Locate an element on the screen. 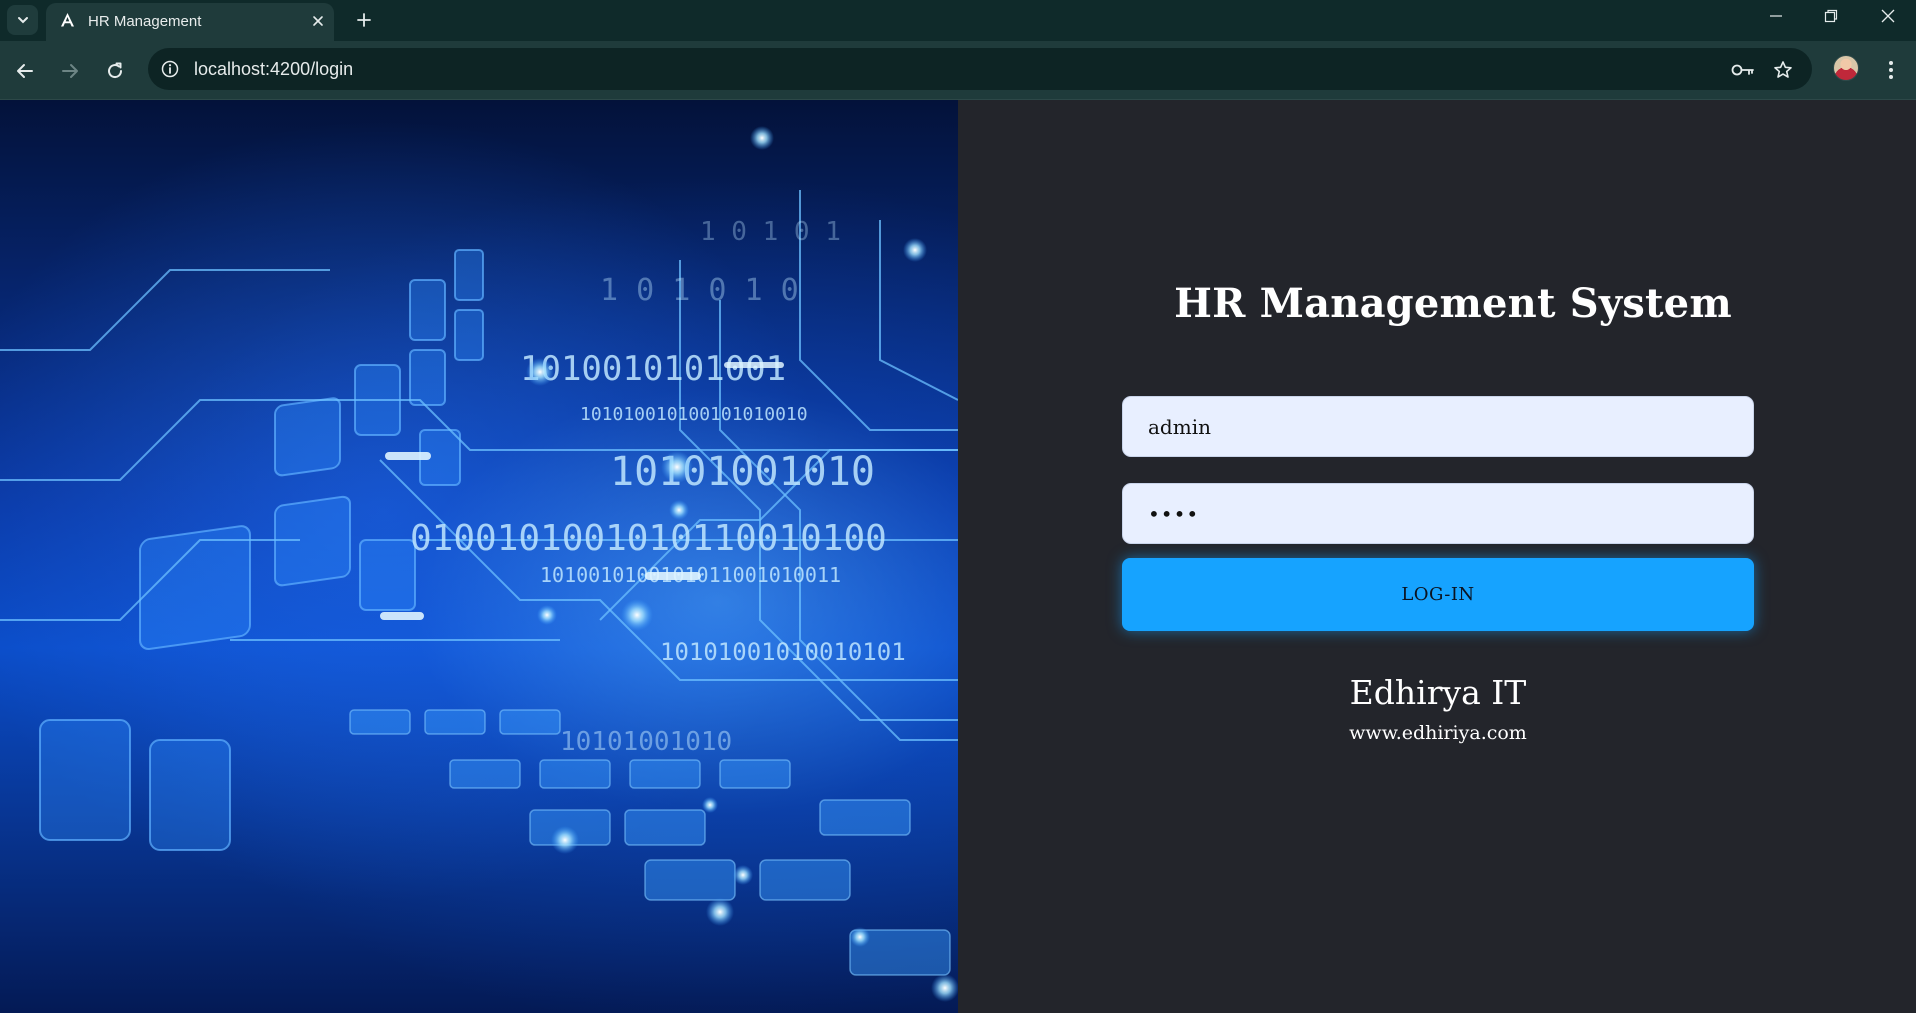 The width and height of the screenshot is (1916, 1013). password-manager-button is located at coordinates (1743, 70).